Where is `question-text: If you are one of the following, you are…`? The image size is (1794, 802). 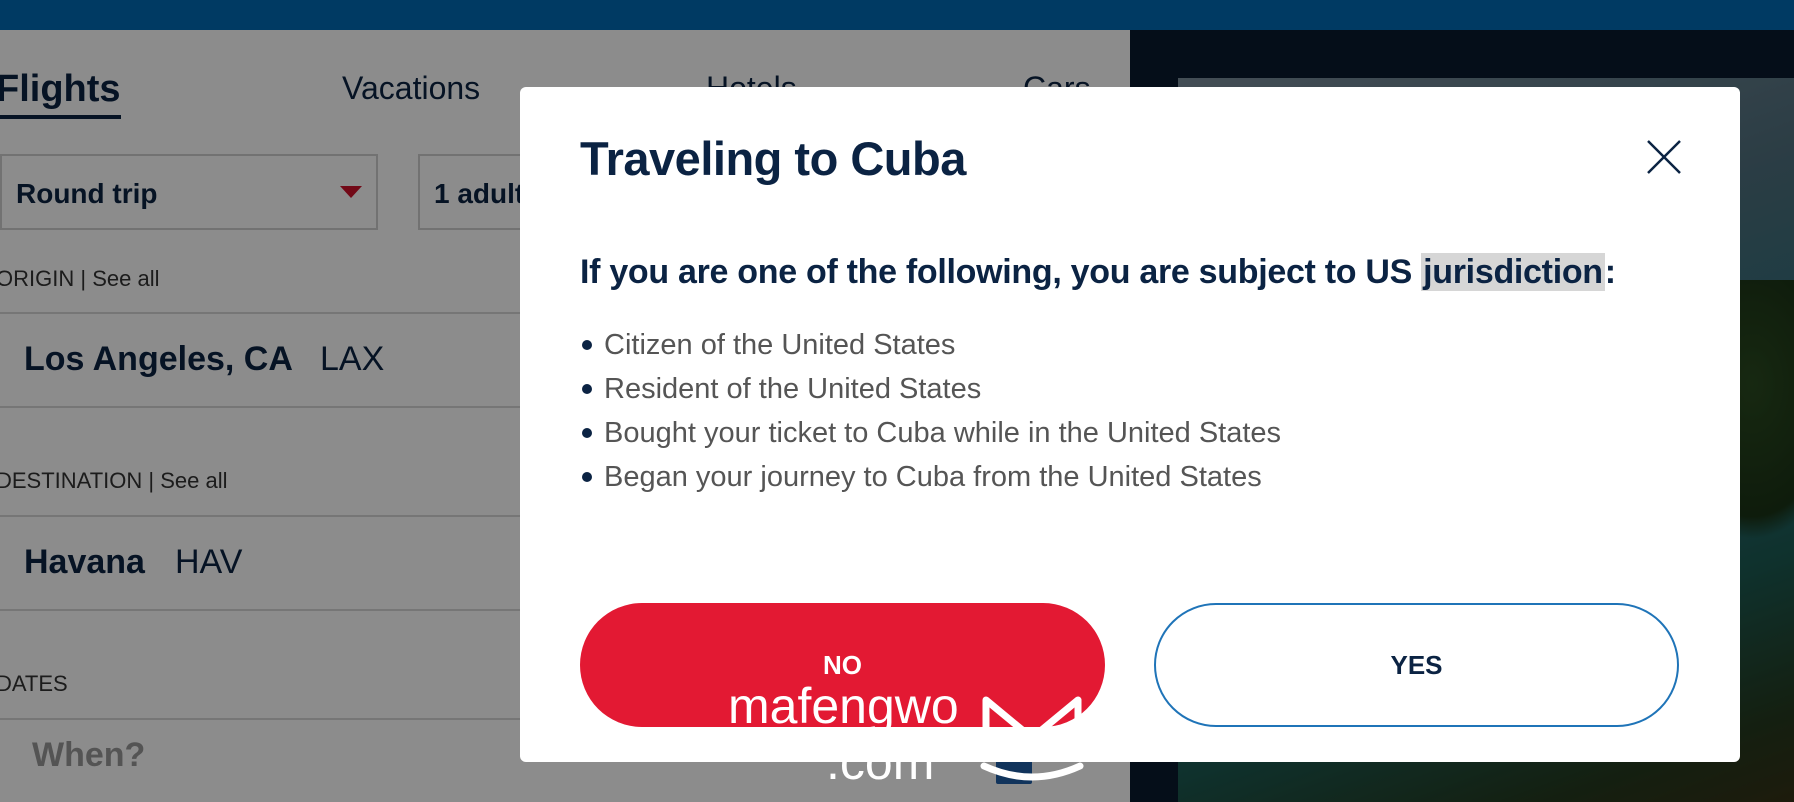 question-text: If you are one of the following, you are… is located at coordinates (1001, 272).